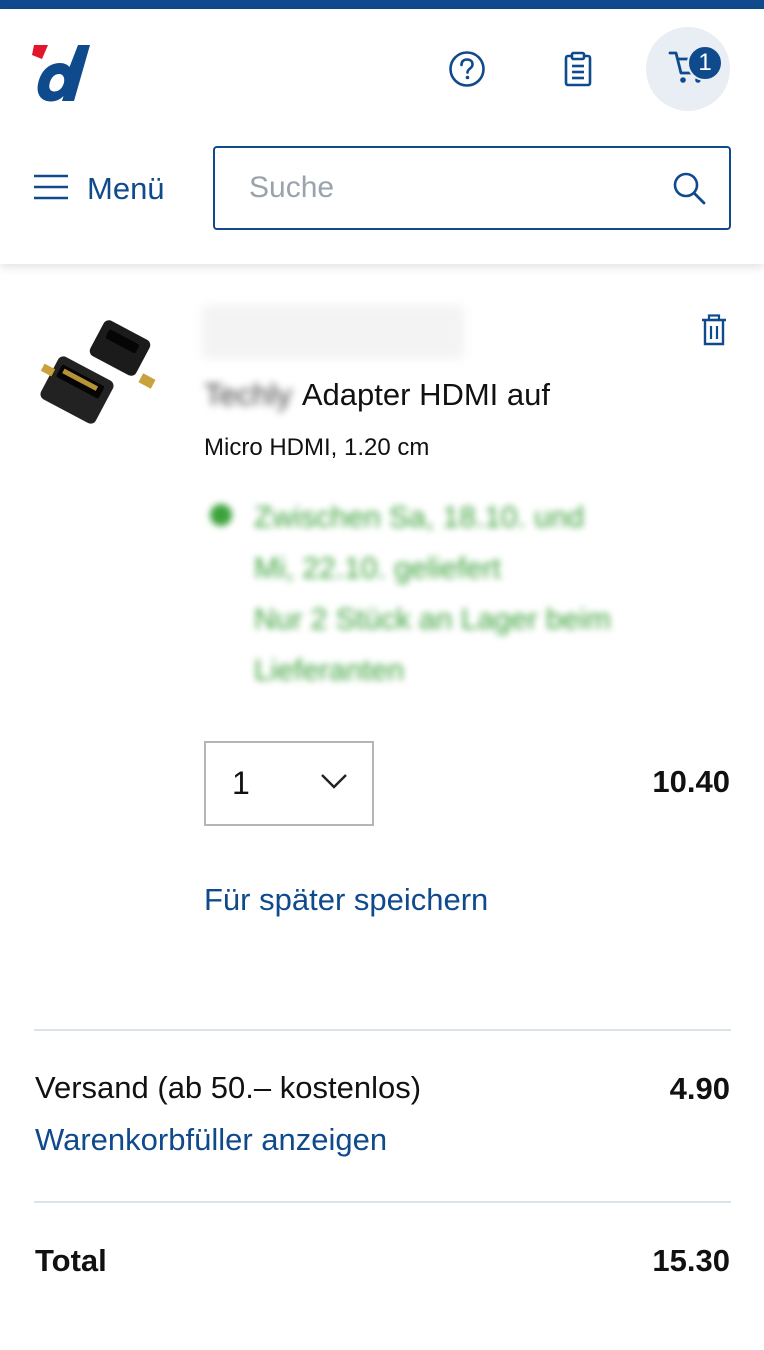 The width and height of the screenshot is (764, 1350). Describe the element at coordinates (467, 69) in the screenshot. I see `help-icon` at that location.